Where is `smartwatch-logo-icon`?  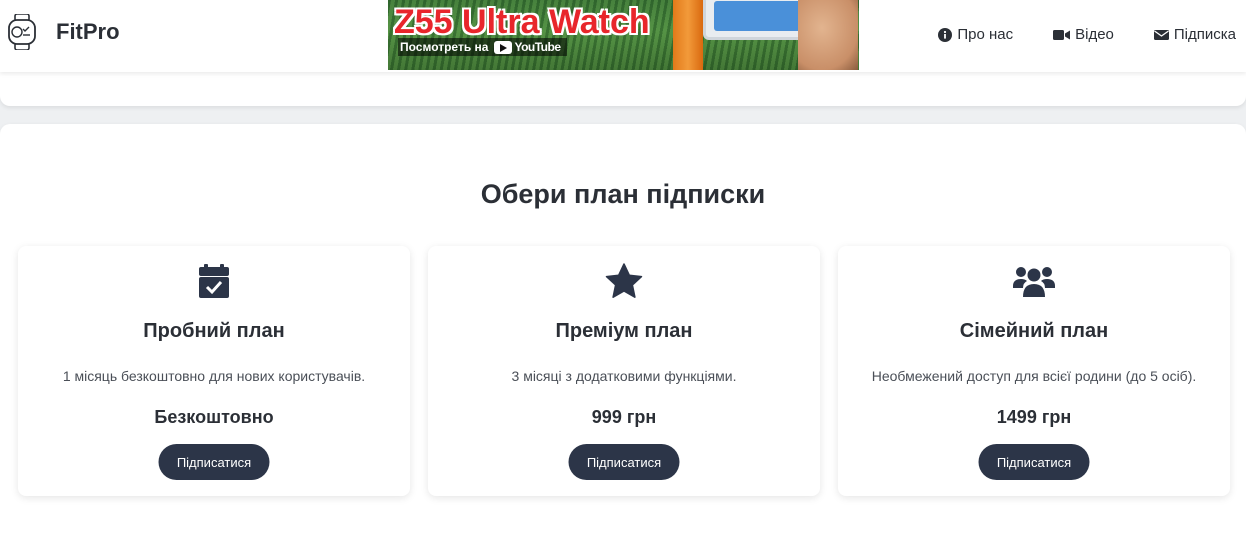 smartwatch-logo-icon is located at coordinates (22, 32).